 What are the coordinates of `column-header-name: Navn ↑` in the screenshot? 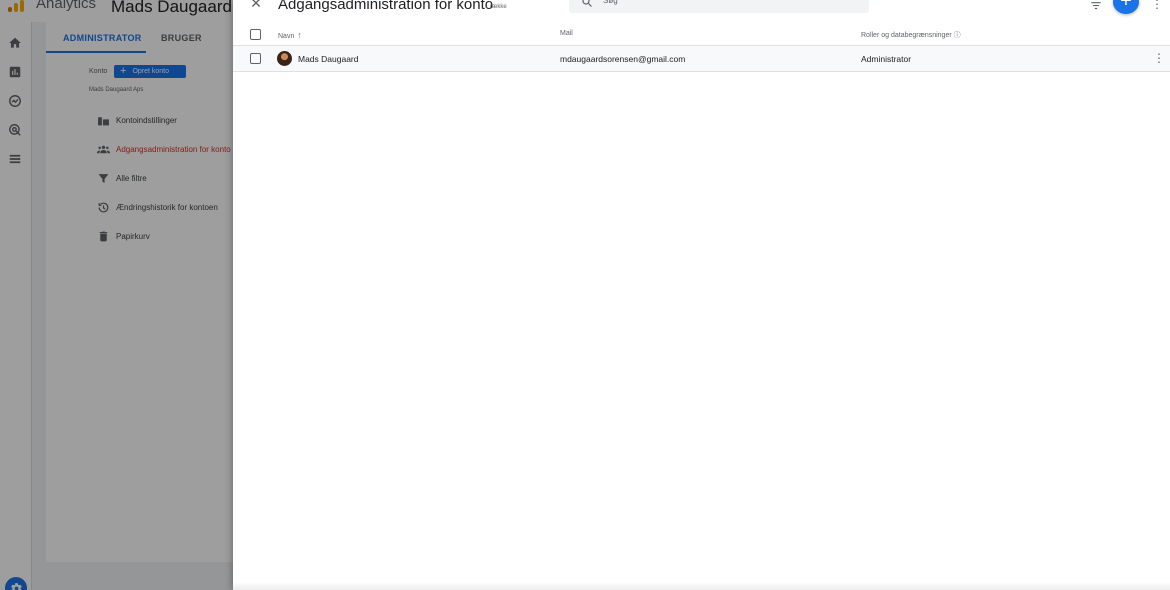 It's located at (290, 35).